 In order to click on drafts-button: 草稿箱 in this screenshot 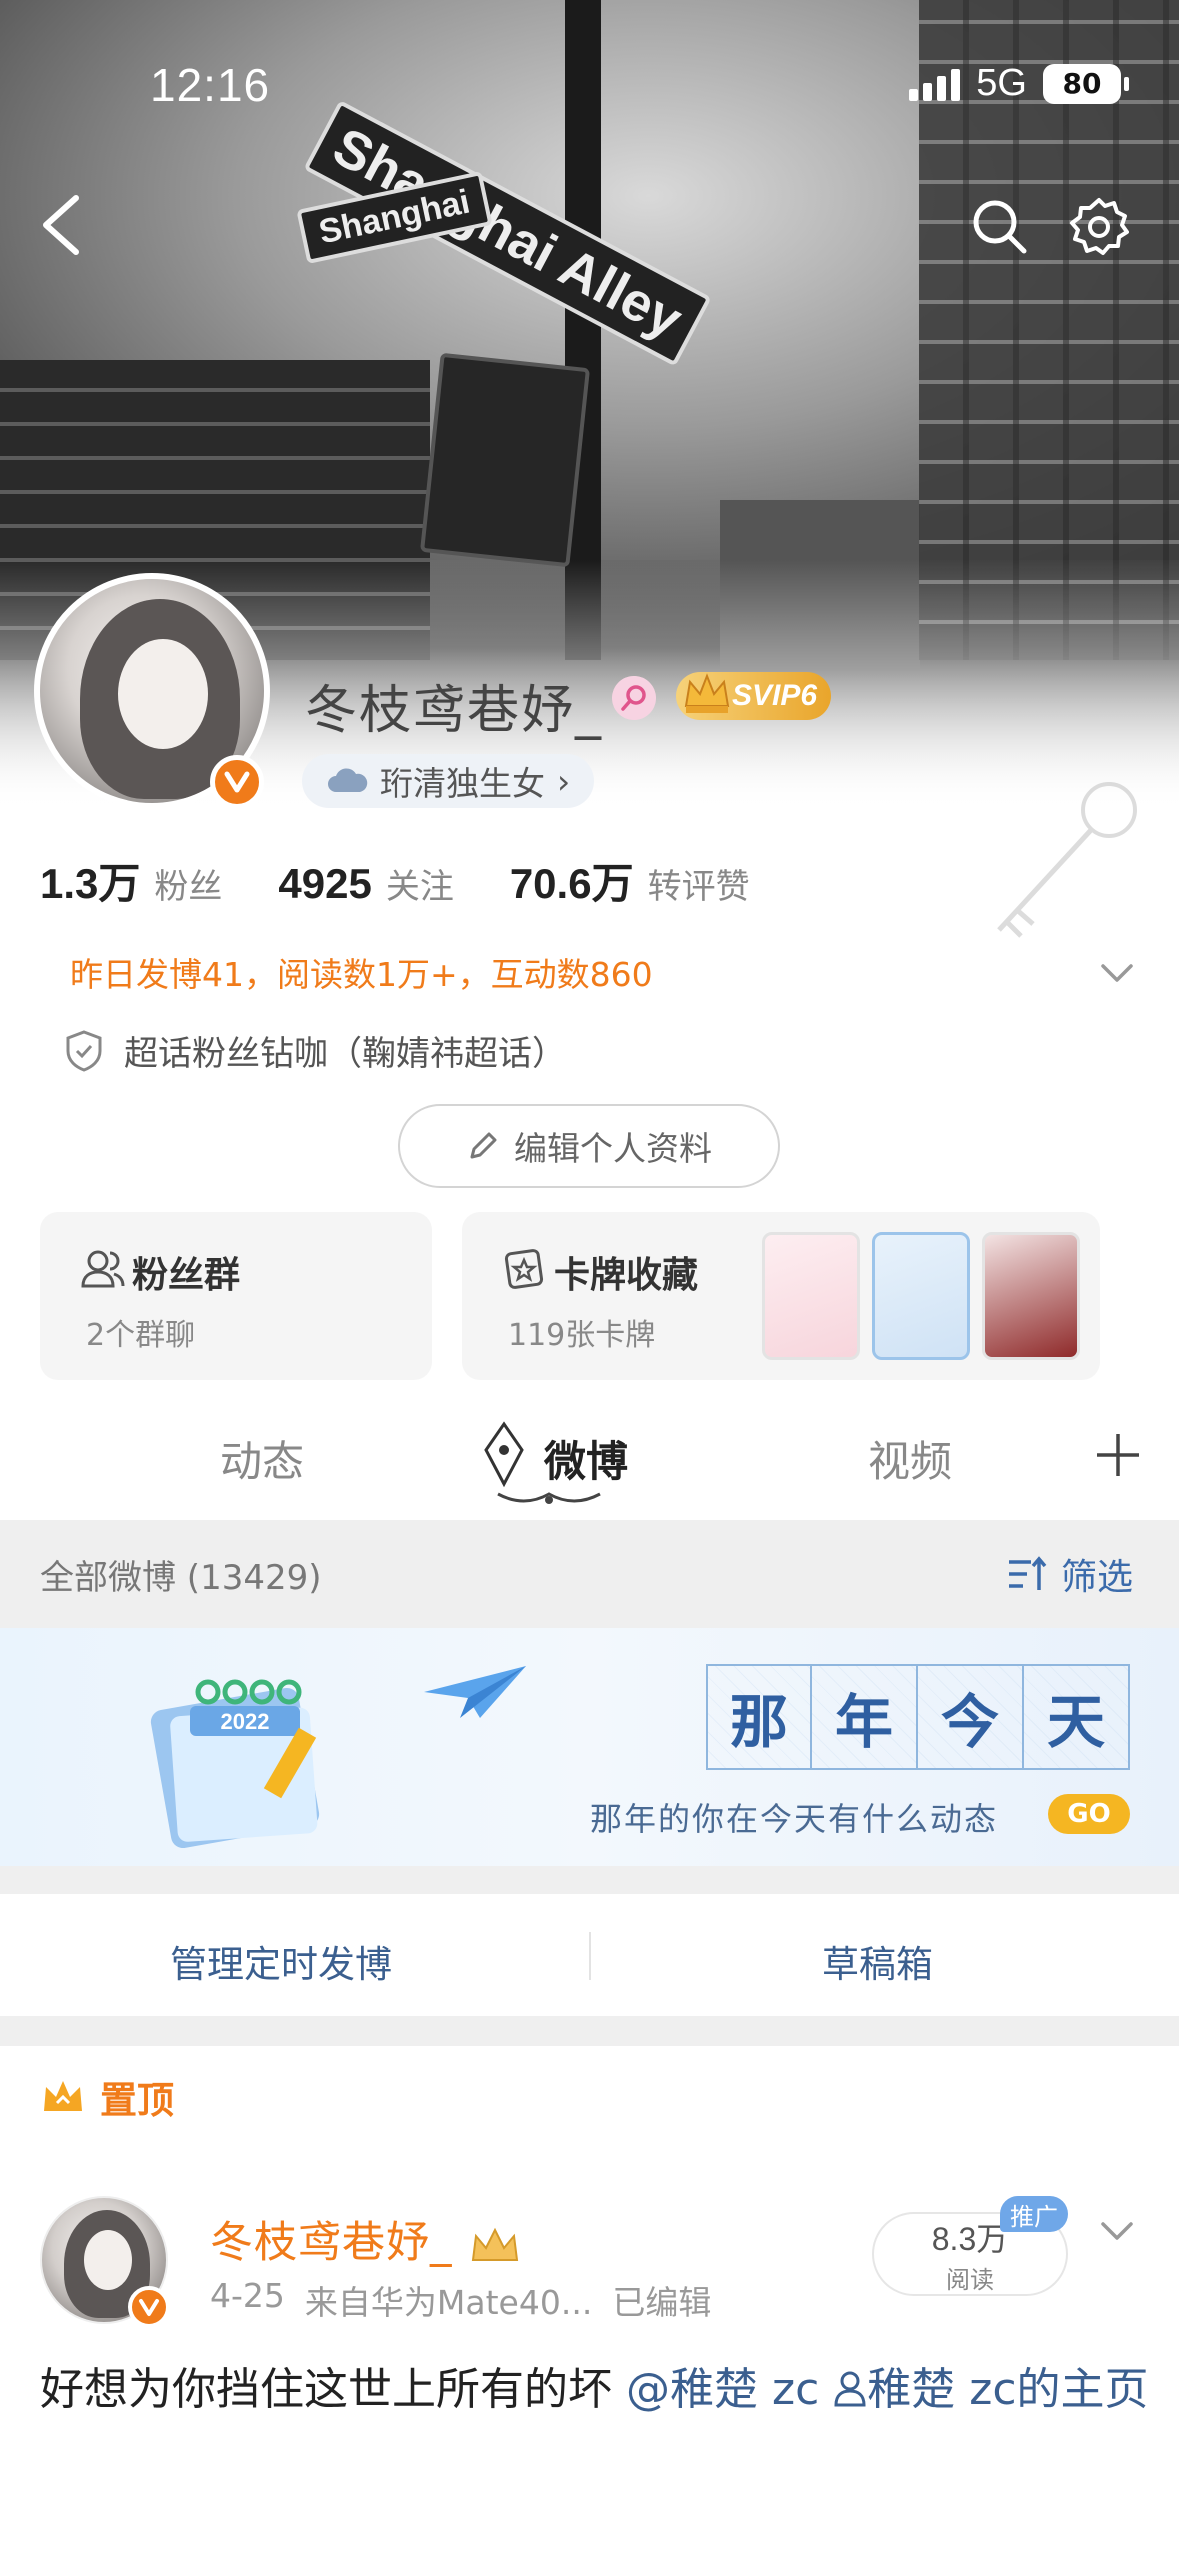, I will do `click(877, 1961)`.